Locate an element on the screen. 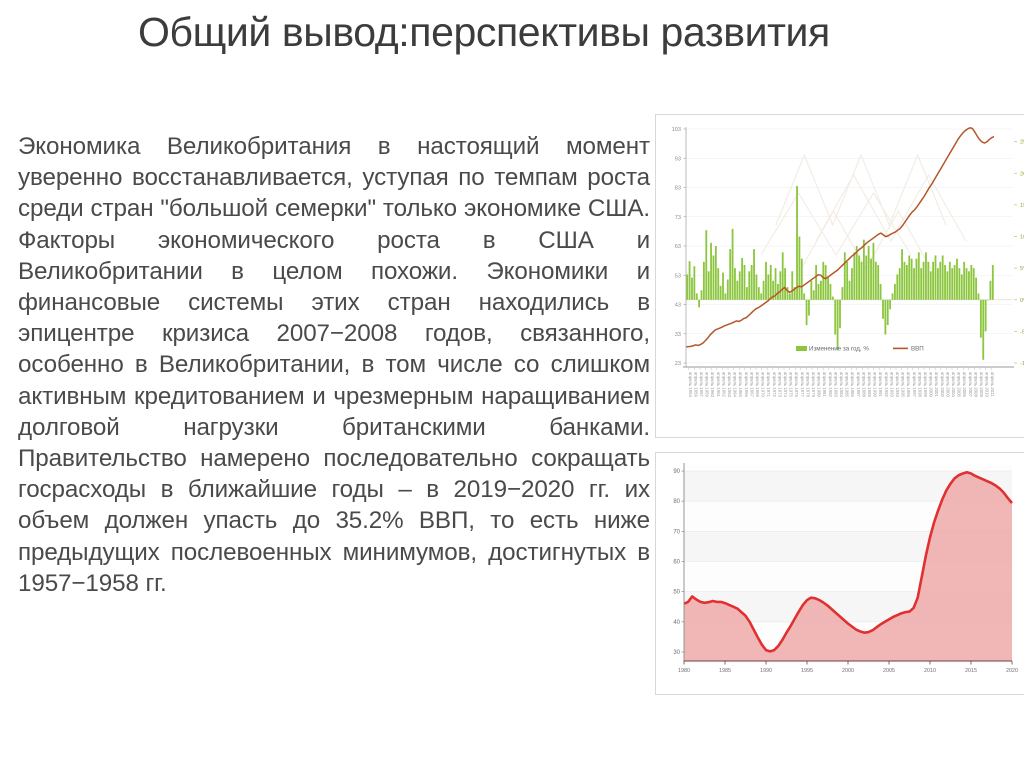 This screenshot has height=767, width=1024. svg-text: апрель 1995 is located at coordinates (903, 384).